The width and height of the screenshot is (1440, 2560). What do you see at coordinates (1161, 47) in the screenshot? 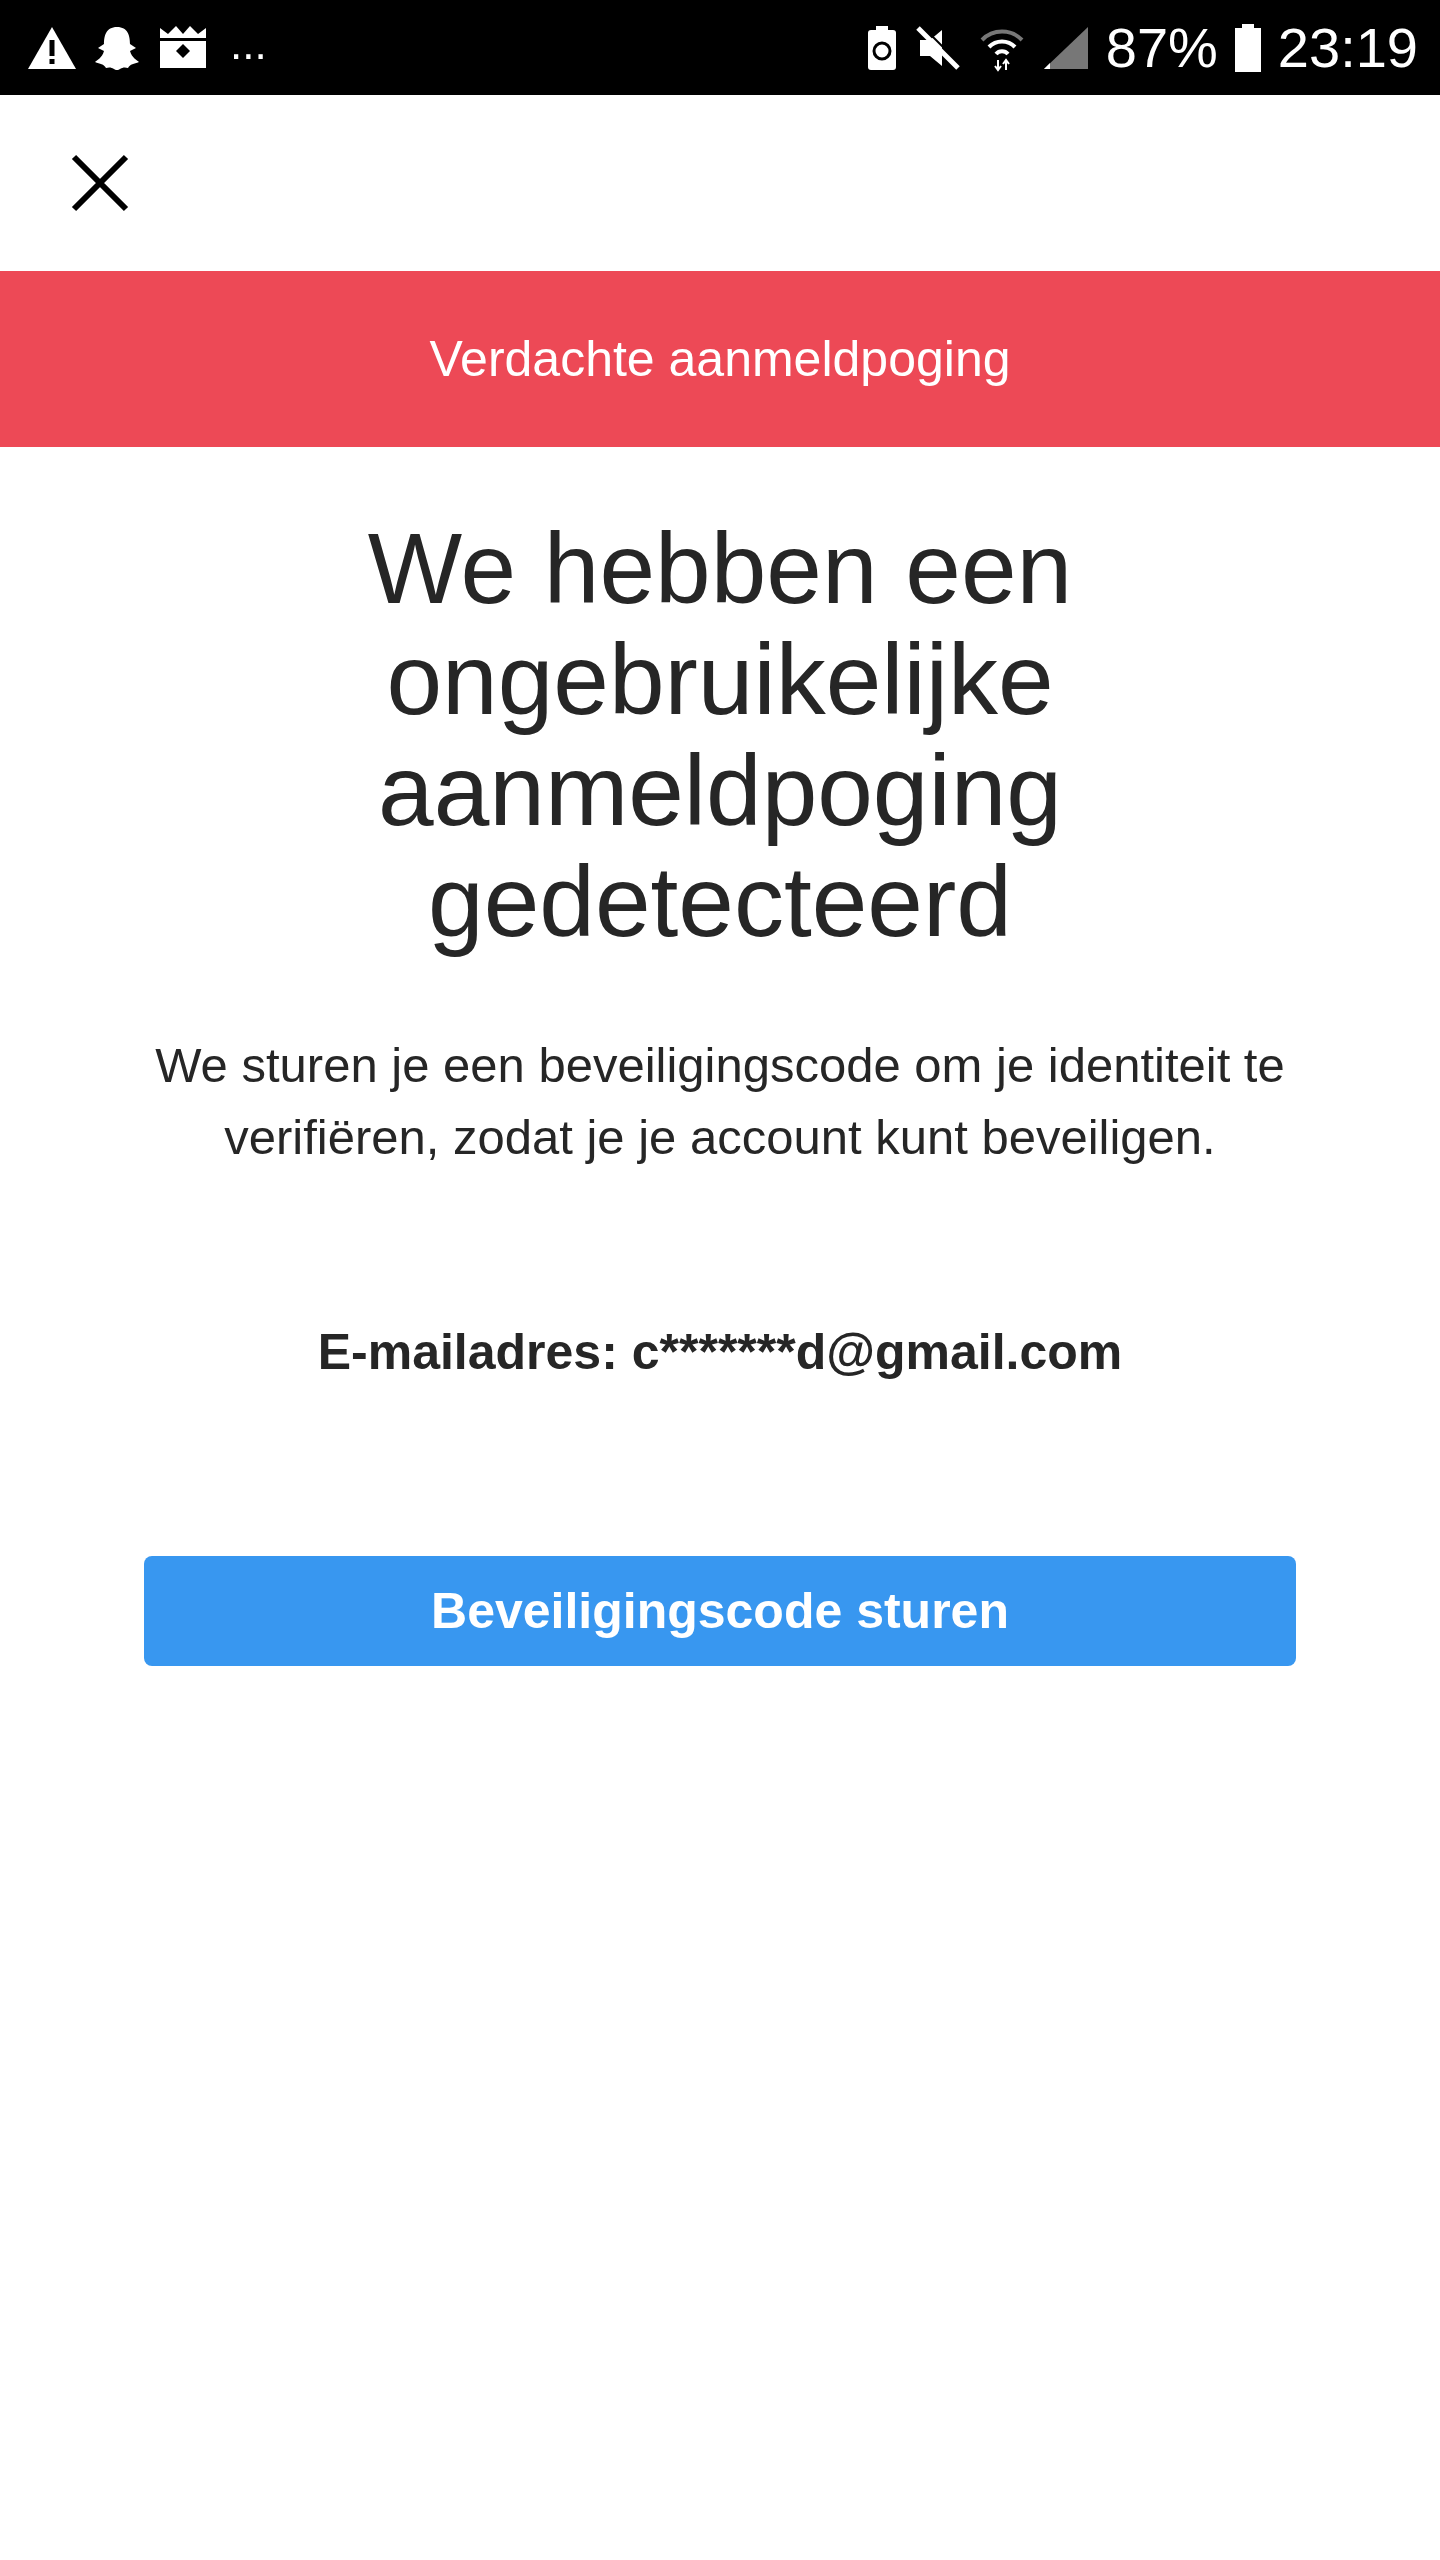
I see `battery-percent: 87%` at bounding box center [1161, 47].